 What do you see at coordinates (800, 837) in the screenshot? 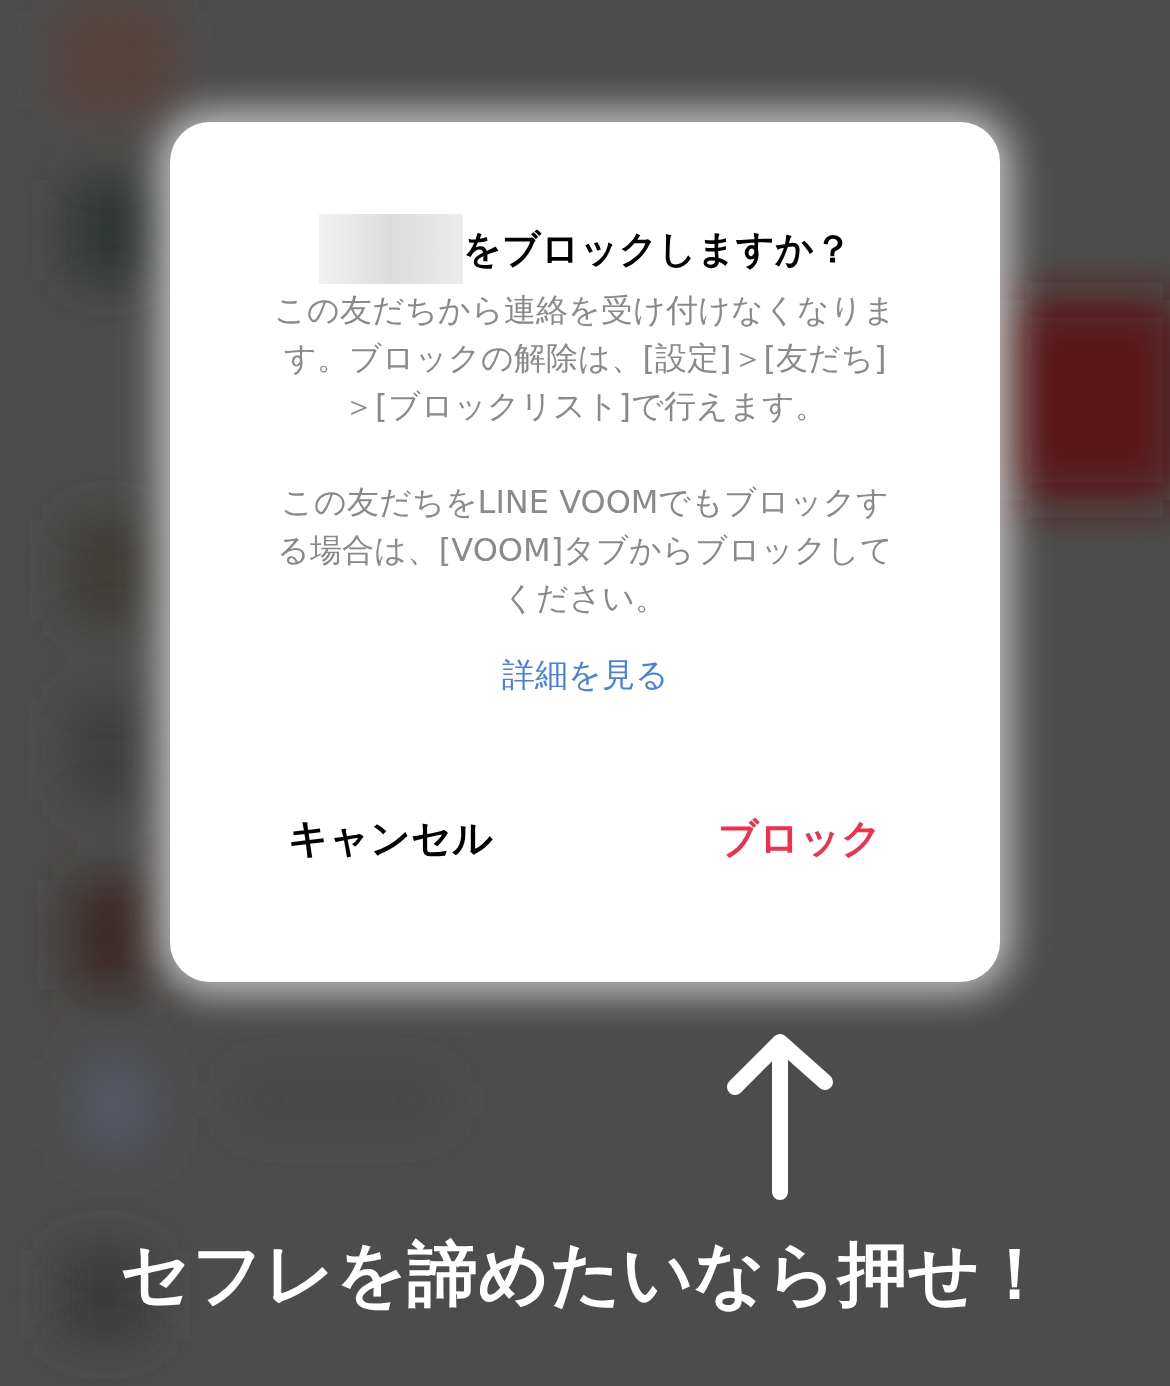
I see `block-button: ブロック` at bounding box center [800, 837].